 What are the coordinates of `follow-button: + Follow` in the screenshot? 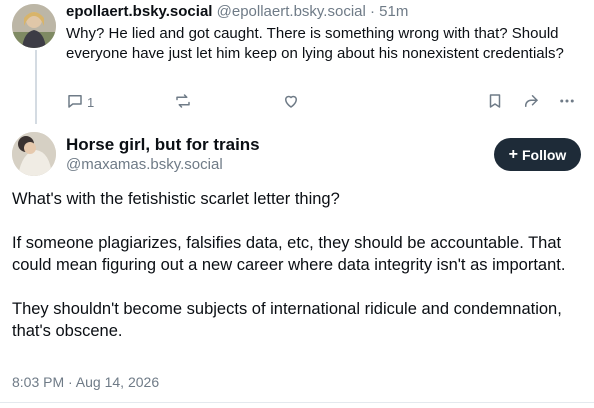 It's located at (537, 154).